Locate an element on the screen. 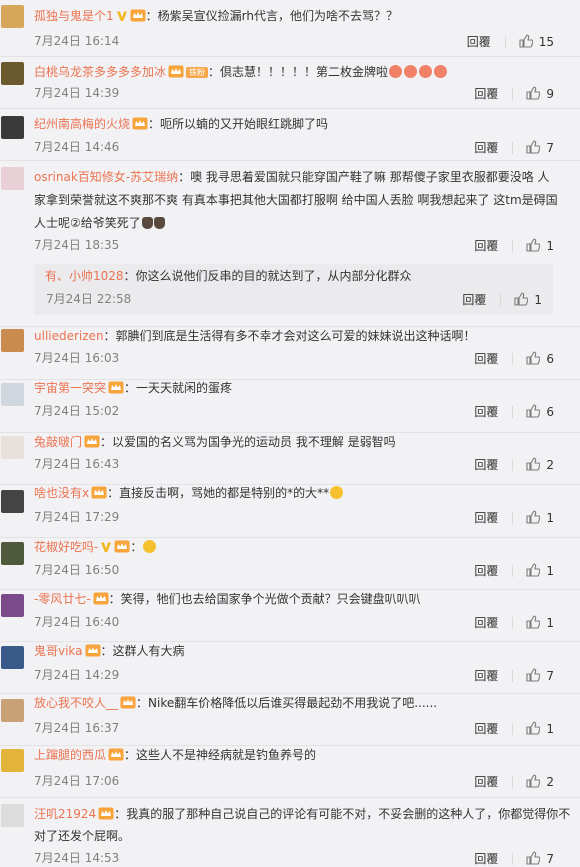 The width and height of the screenshot is (580, 867). like-count: 2 is located at coordinates (550, 465).